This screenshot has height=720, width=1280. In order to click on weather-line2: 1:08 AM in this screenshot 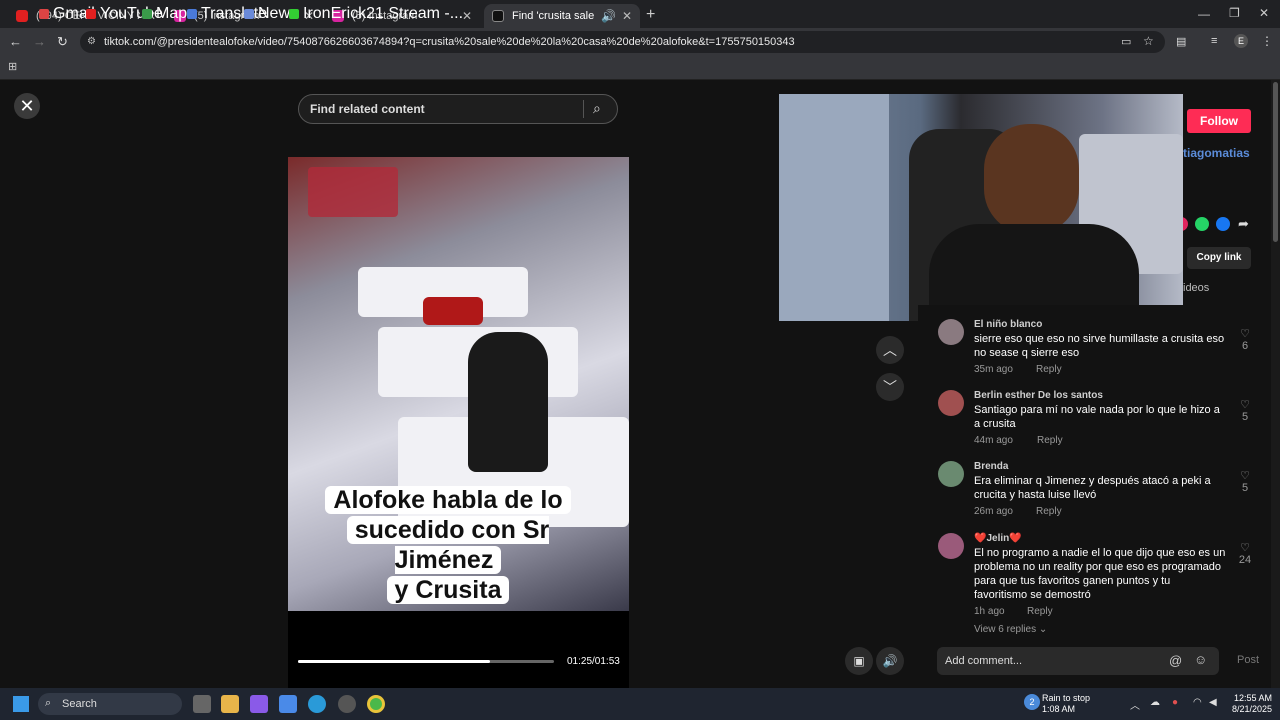, I will do `click(1059, 709)`.